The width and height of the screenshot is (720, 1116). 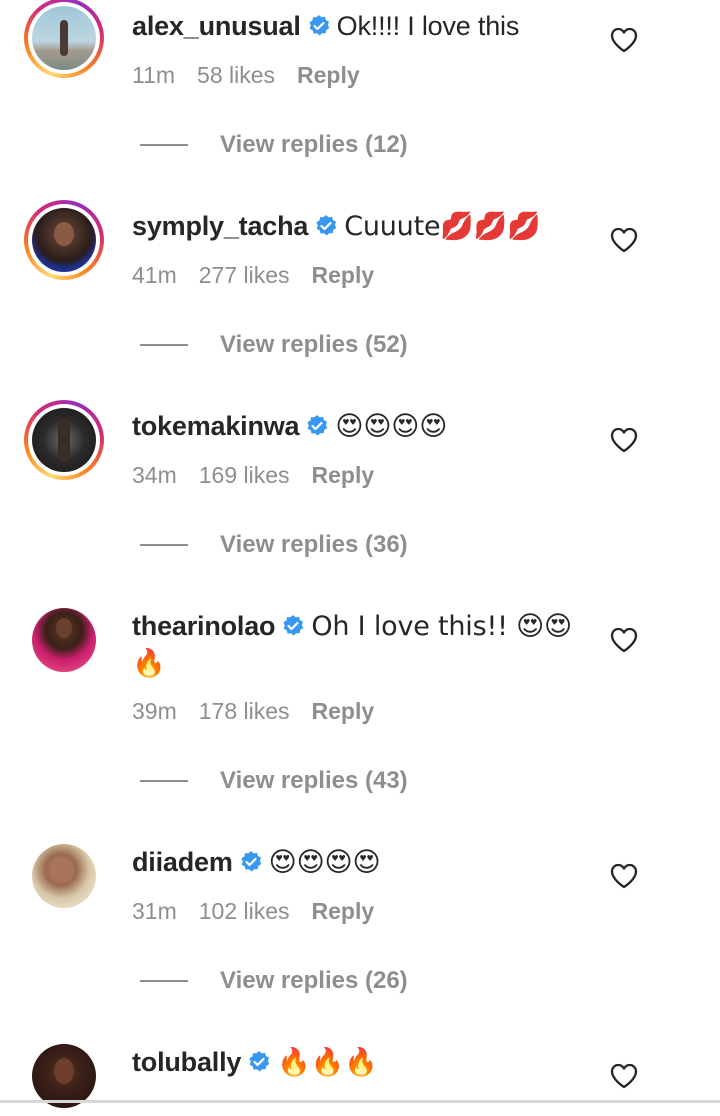 I want to click on comment-time: 34m, so click(x=154, y=475).